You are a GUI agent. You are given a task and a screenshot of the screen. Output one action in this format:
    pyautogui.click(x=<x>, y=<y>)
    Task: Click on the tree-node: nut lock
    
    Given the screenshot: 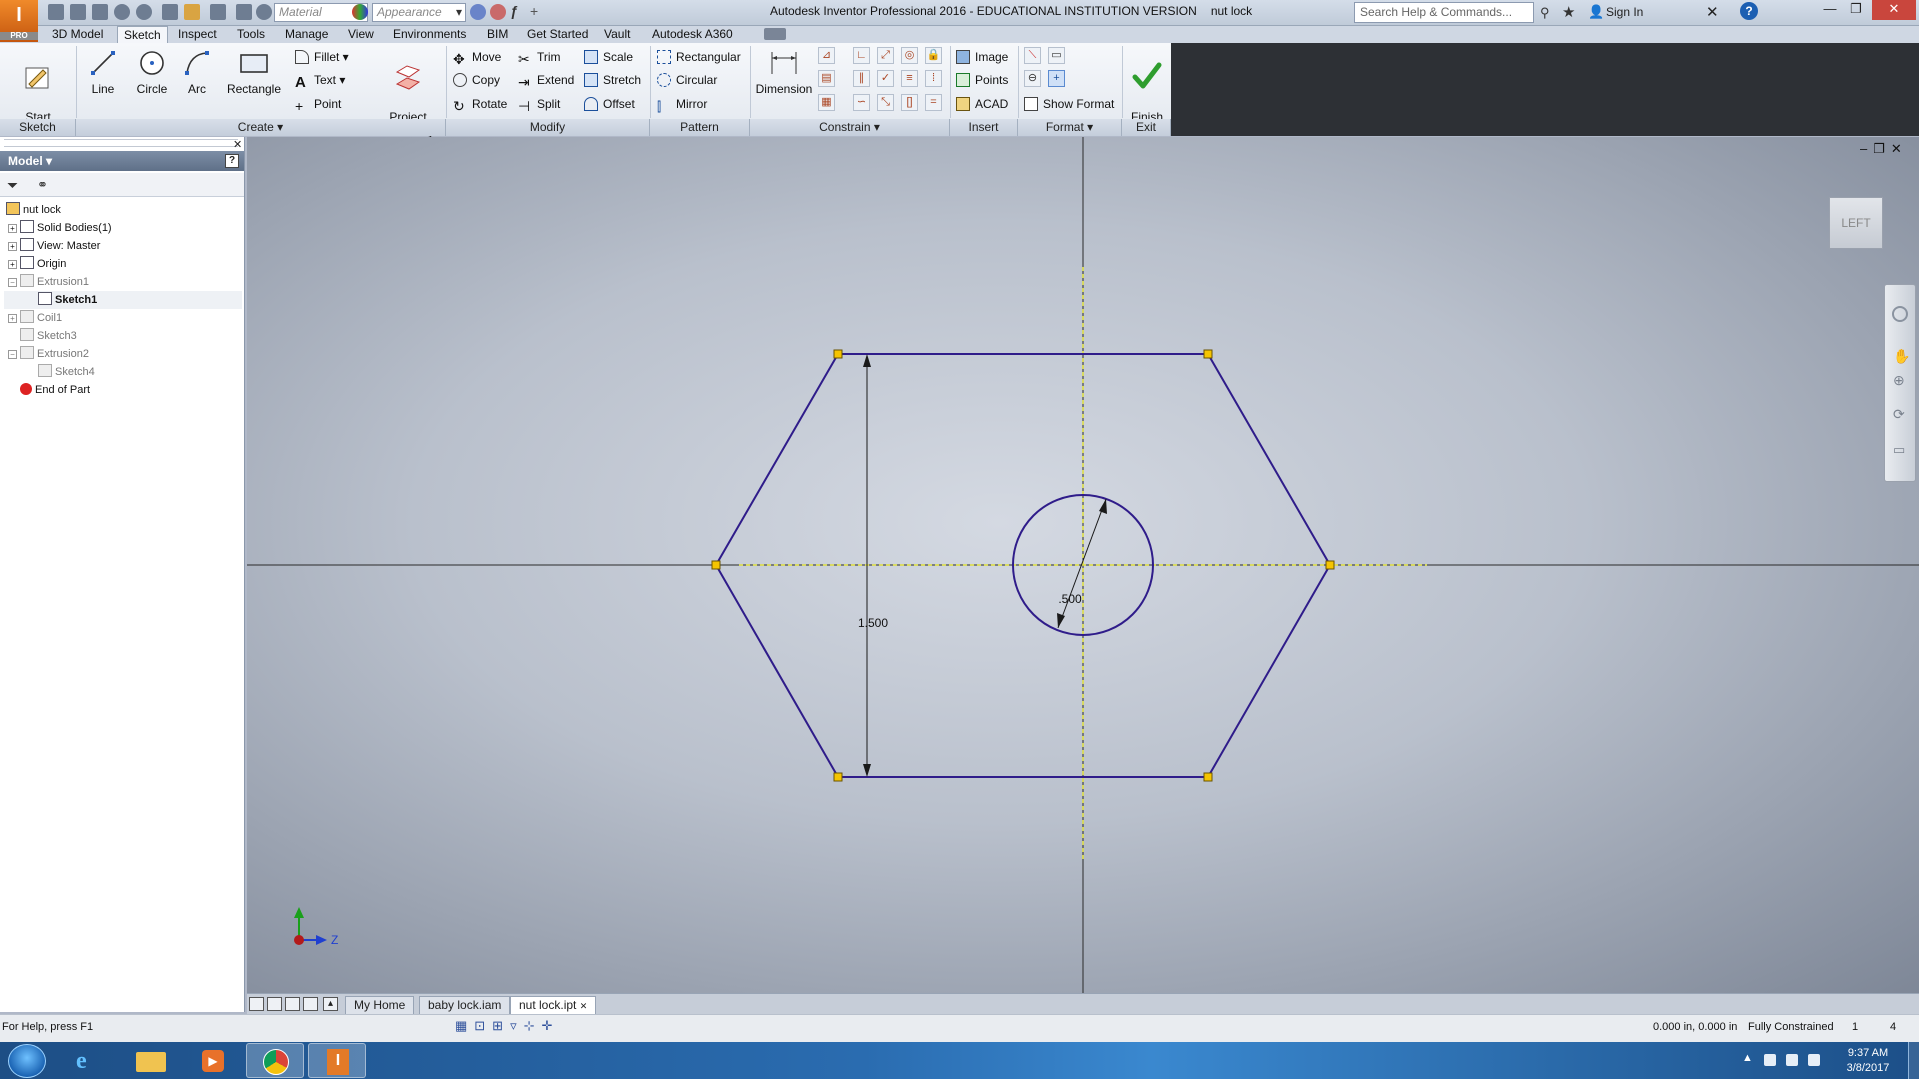 What is the action you would take?
    pyautogui.click(x=123, y=210)
    